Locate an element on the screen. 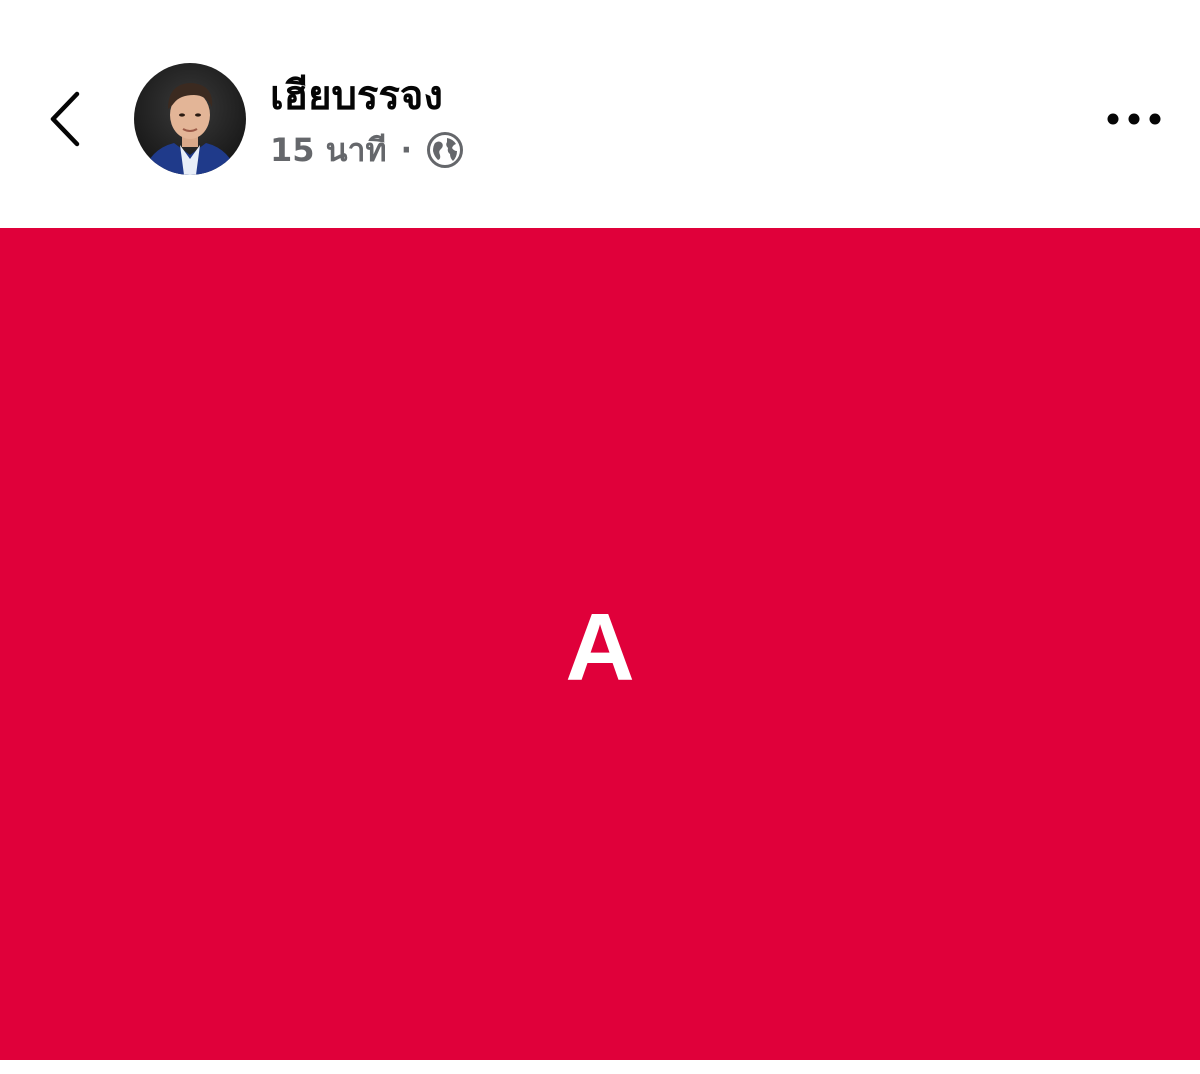 Image resolution: width=1200 pixels, height=1074 pixels. post-image-text: A is located at coordinates (600, 647).